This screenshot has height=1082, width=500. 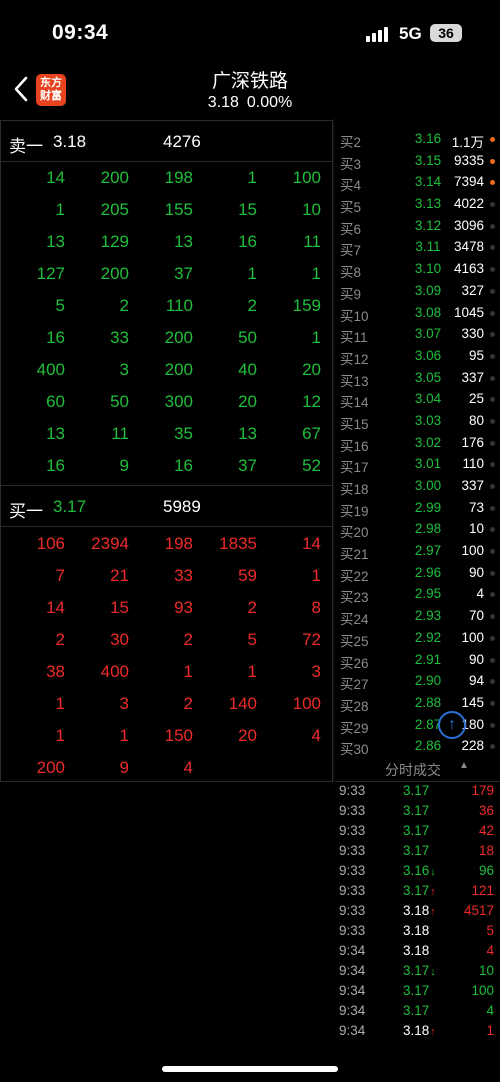 What do you see at coordinates (416, 1010) in the screenshot?
I see `trade-price: 3.17` at bounding box center [416, 1010].